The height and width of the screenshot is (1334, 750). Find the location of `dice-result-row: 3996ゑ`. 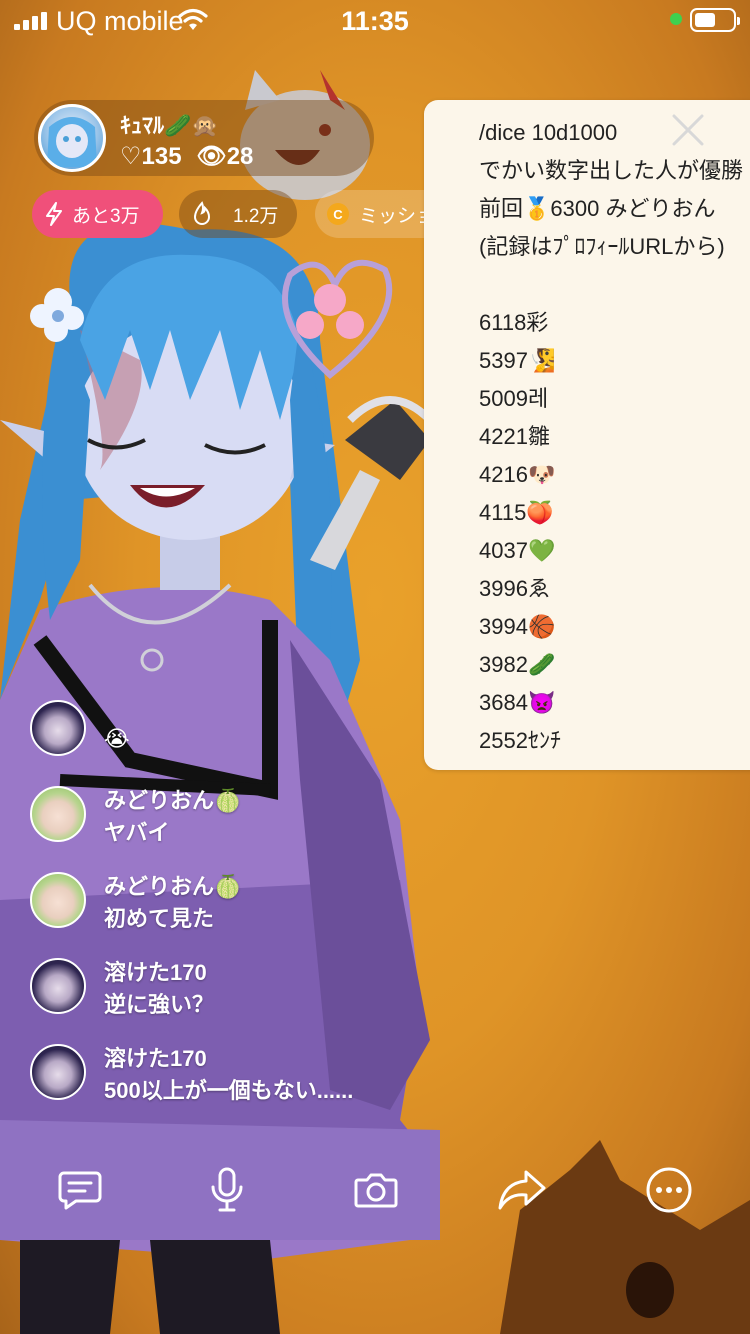

dice-result-row: 3996ゑ is located at coordinates (514, 588).